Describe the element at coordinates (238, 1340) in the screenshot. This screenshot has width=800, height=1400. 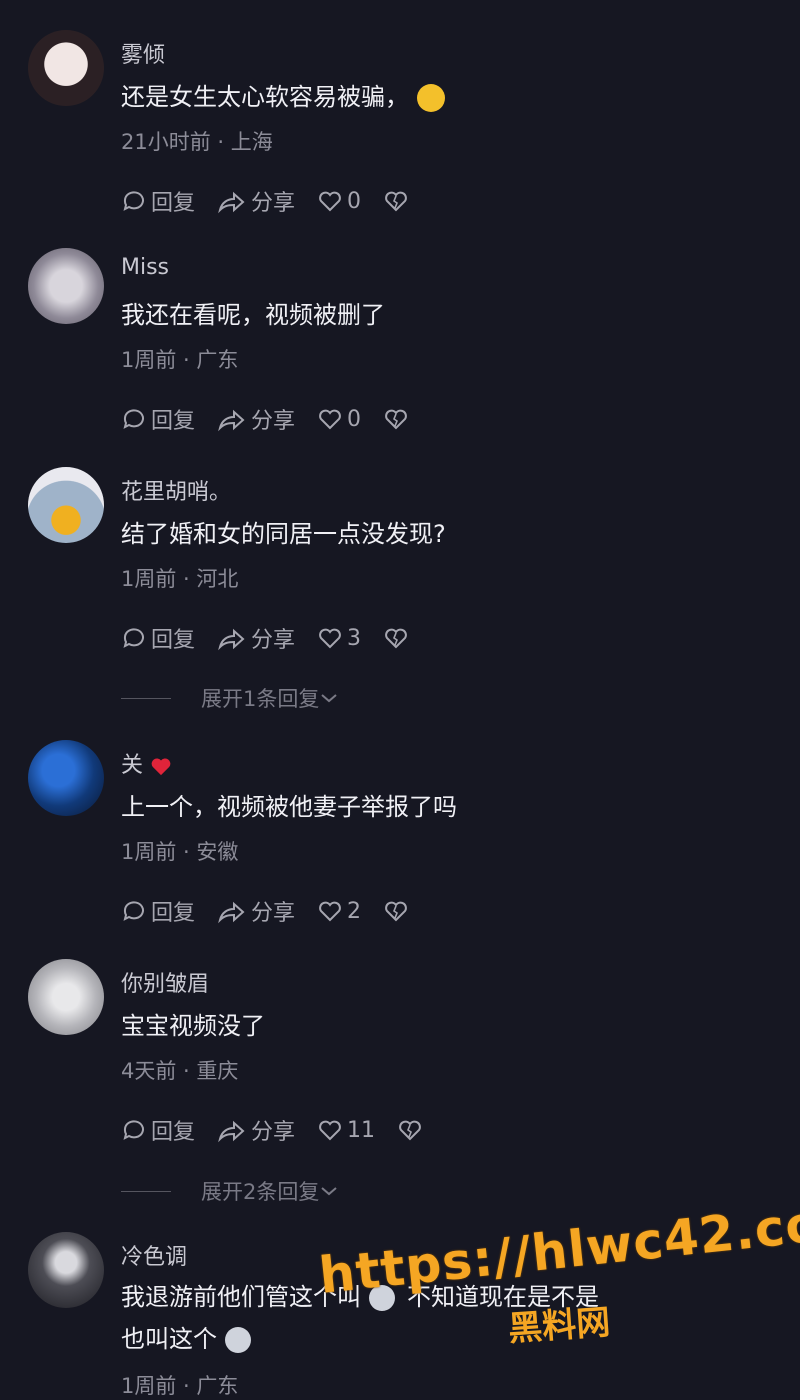
I see `cat-emoji-icon` at that location.